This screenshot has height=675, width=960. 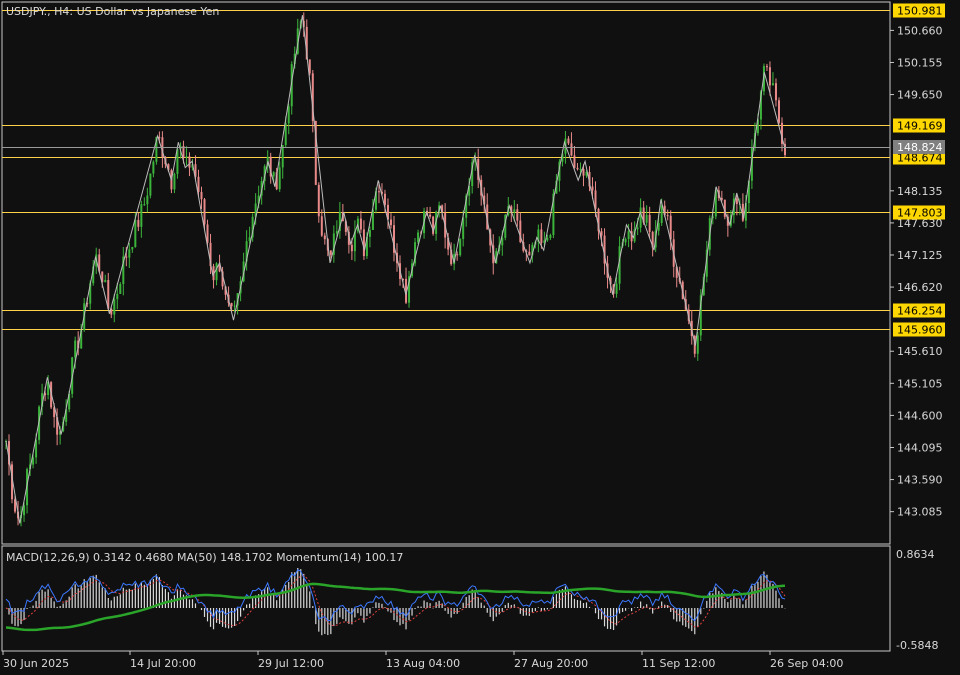 What do you see at coordinates (920, 330) in the screenshot?
I see `level-badge-label: 145.960` at bounding box center [920, 330].